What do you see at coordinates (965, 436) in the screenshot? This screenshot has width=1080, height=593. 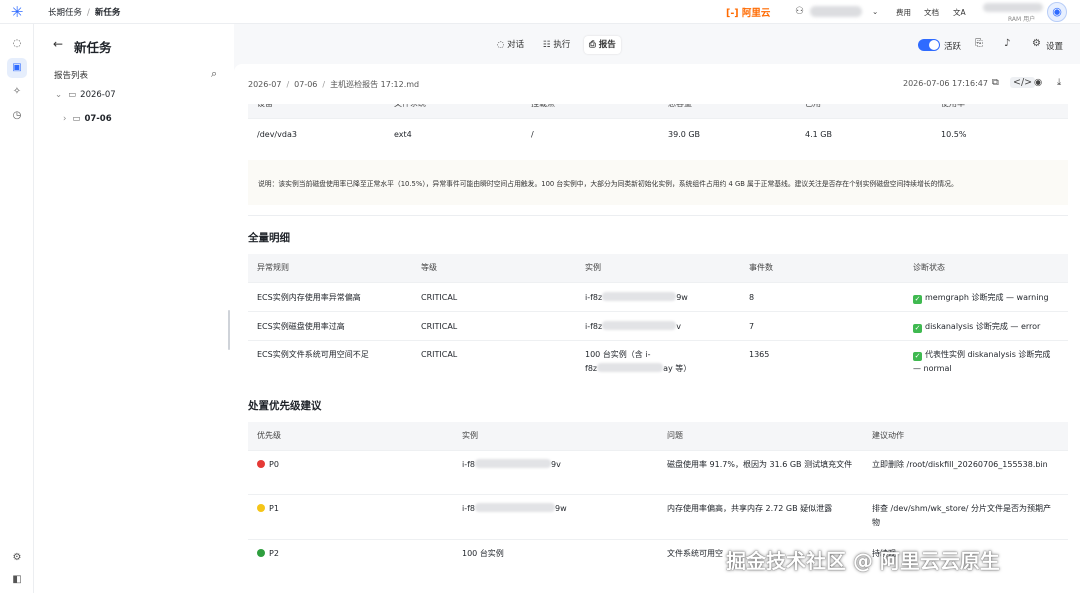 I see `table-header: 建议动作` at bounding box center [965, 436].